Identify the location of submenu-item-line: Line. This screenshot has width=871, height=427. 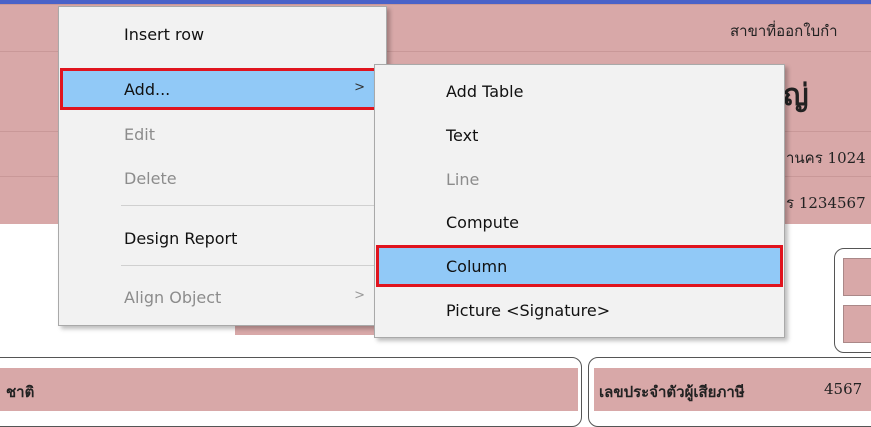
(579, 179).